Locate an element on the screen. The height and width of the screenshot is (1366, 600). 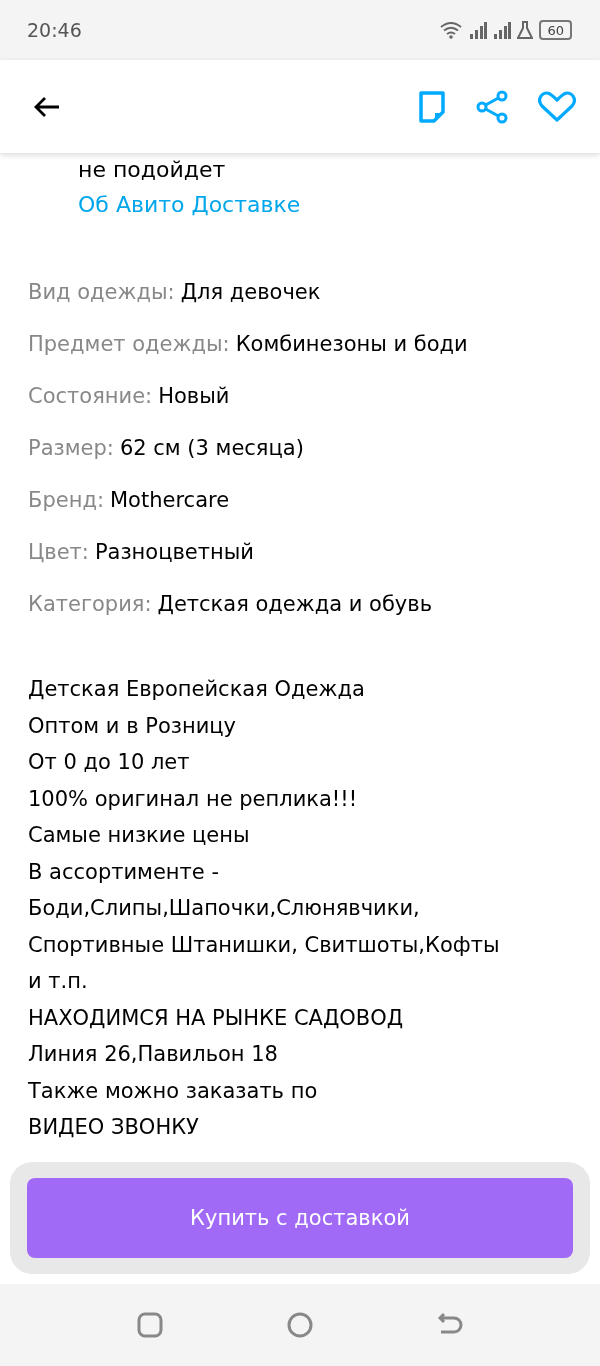
delivery-note: не подойдет is located at coordinates (152, 169).